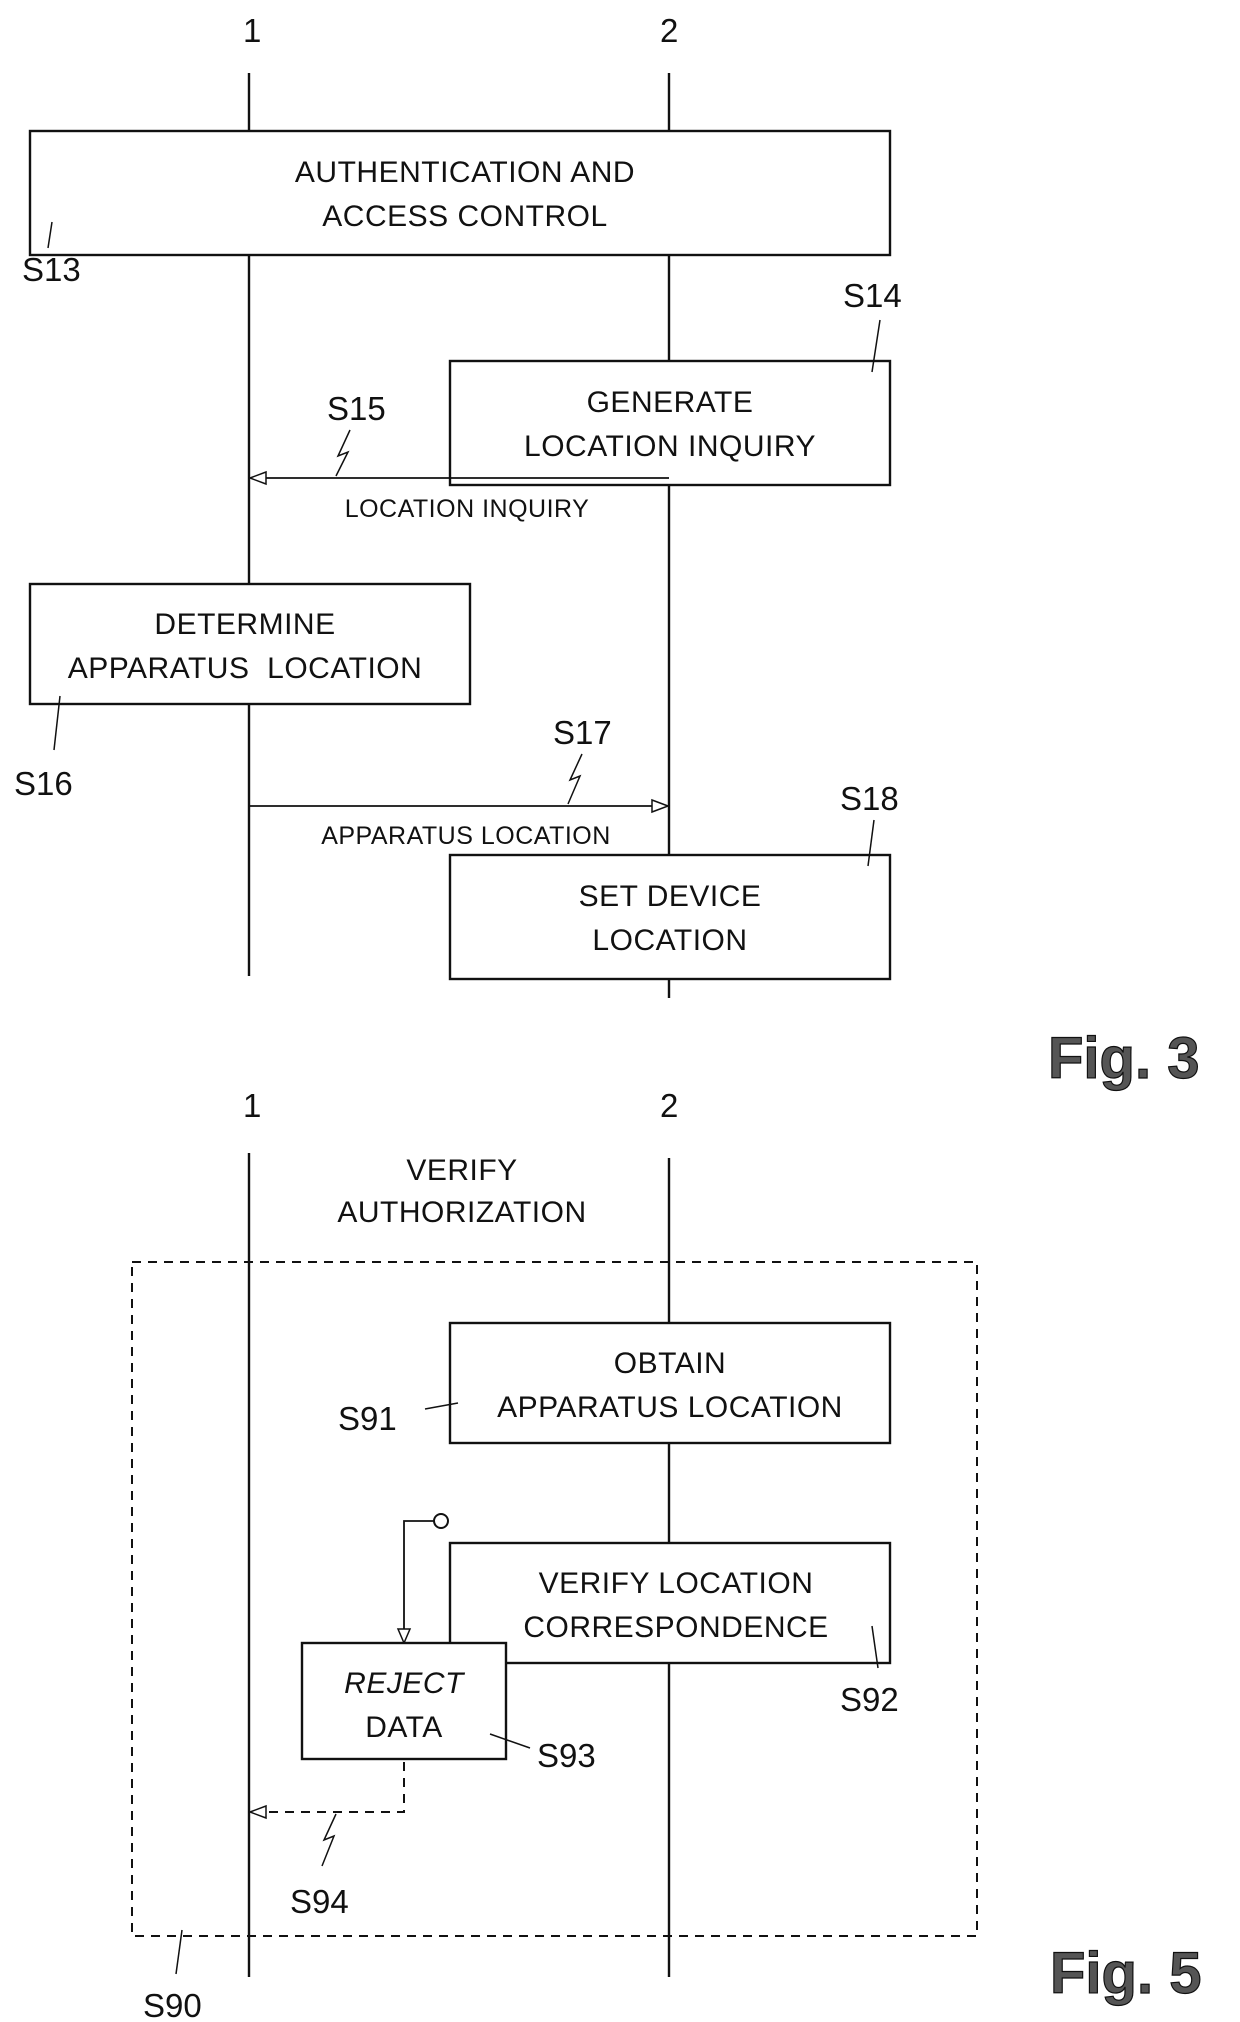  I want to click on branch-condition-icon, so click(441, 1521).